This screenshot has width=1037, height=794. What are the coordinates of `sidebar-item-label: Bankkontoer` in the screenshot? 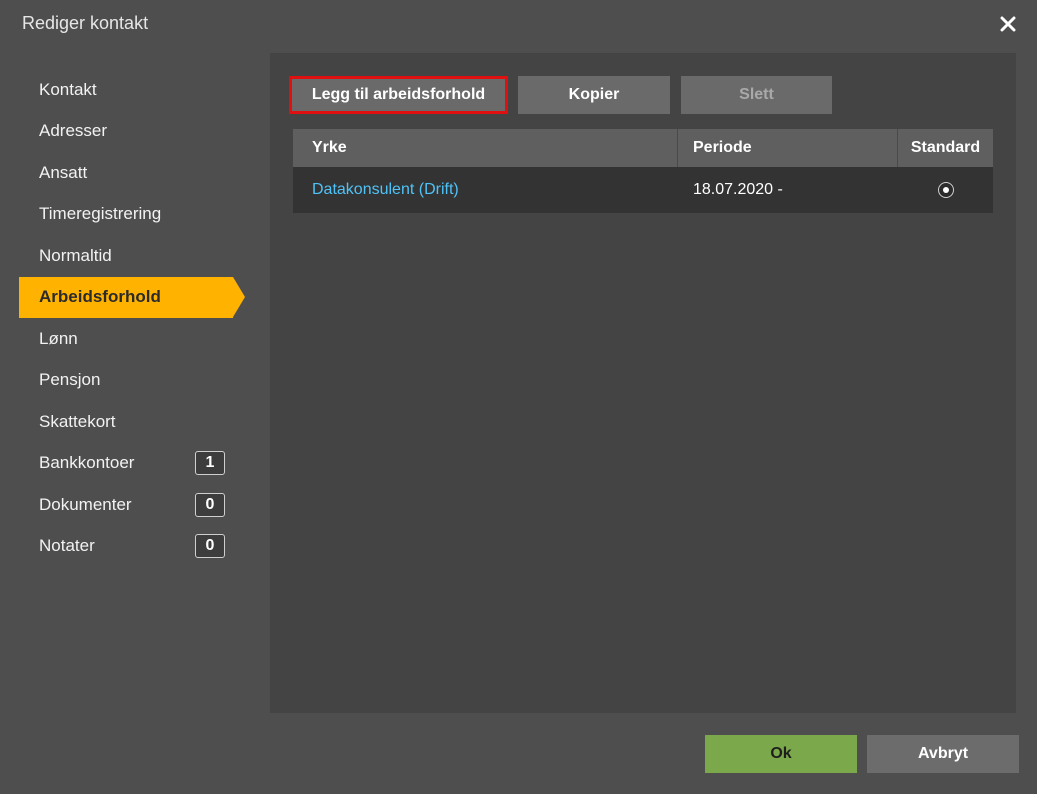 It's located at (87, 463).